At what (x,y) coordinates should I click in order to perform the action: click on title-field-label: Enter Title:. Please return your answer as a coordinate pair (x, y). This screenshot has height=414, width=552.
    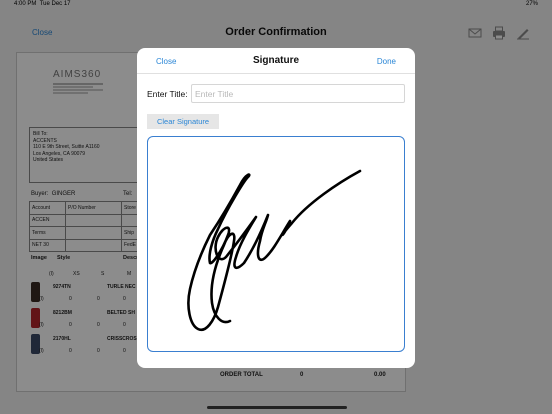
    Looking at the image, I should click on (167, 94).